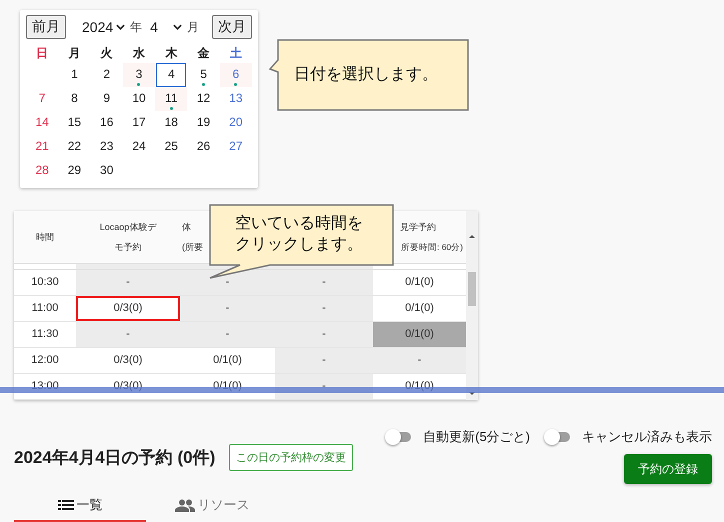 The height and width of the screenshot is (522, 724). Describe the element at coordinates (232, 27) in the screenshot. I see `next-month-button: 次月` at that location.